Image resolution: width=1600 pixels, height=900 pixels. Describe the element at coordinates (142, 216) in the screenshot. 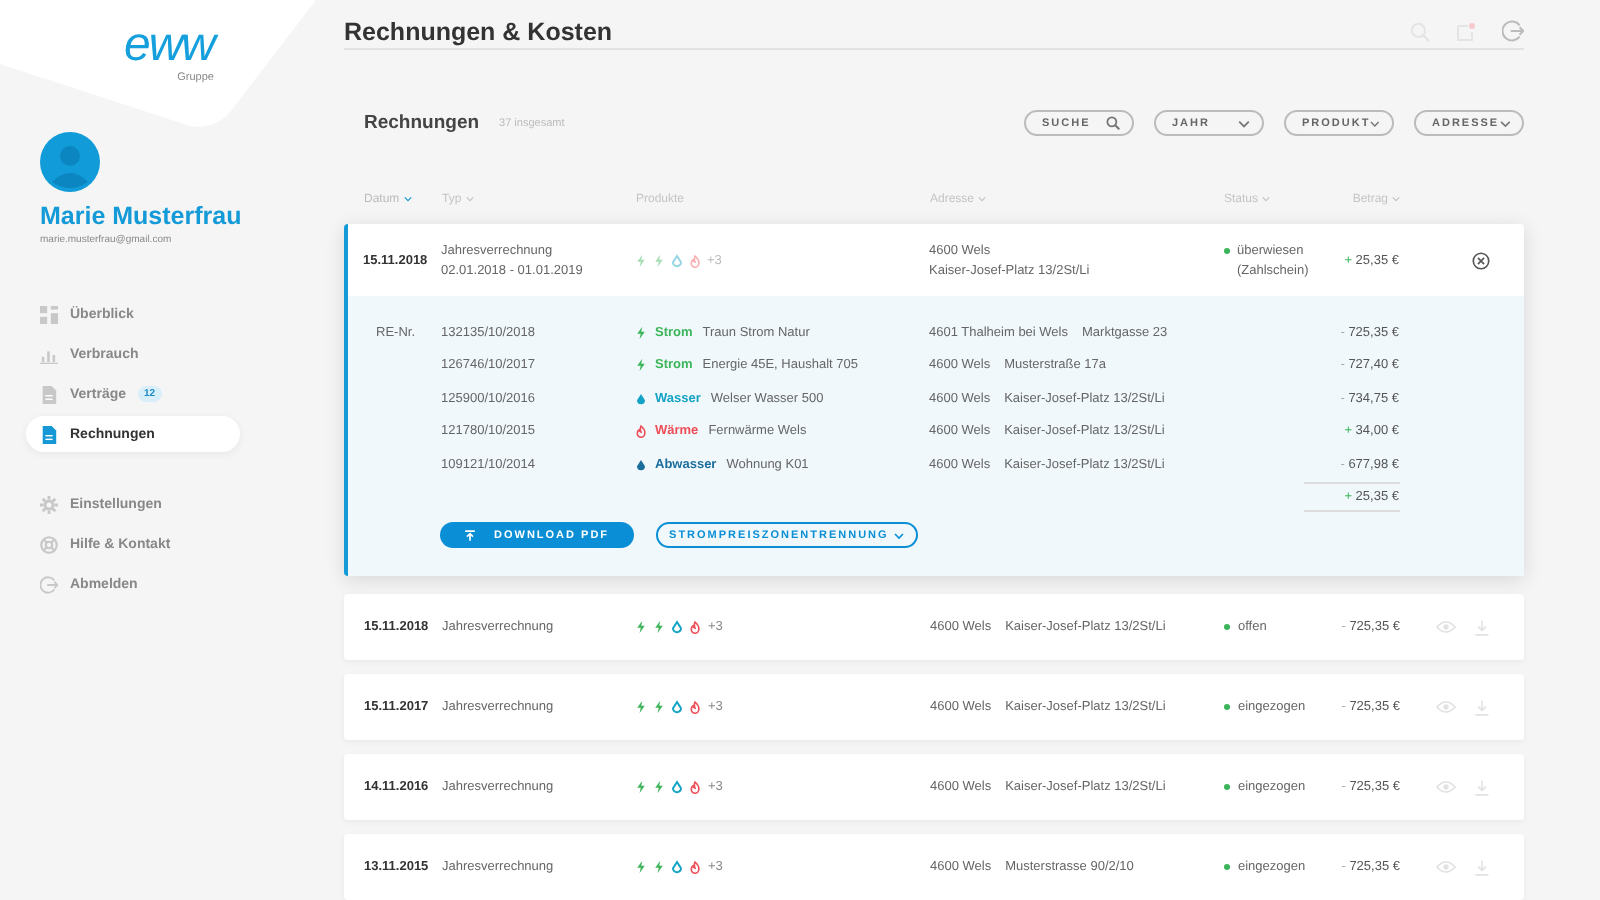

I see `user-name: Marie Musterfrau` at that location.